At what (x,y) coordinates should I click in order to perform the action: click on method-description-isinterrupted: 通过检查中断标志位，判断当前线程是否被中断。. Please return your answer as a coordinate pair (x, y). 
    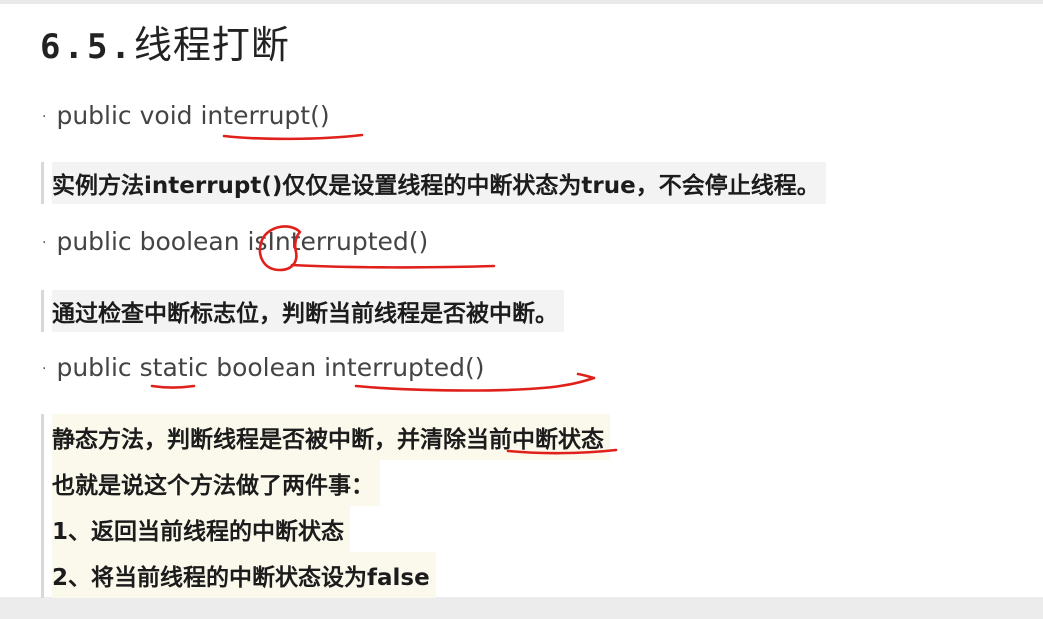
    Looking at the image, I should click on (302, 311).